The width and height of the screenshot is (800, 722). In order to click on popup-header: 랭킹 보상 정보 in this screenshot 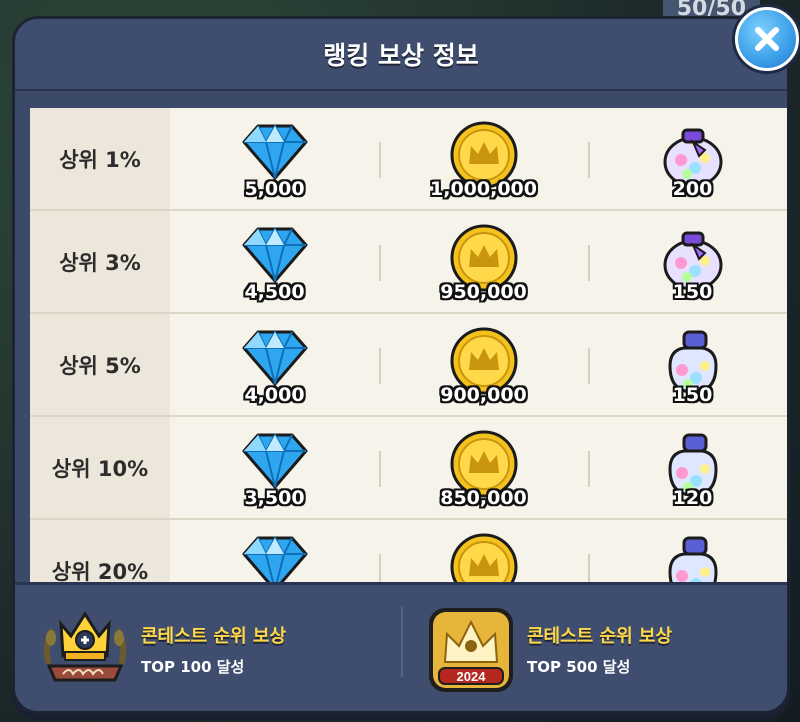, I will do `click(401, 55)`.